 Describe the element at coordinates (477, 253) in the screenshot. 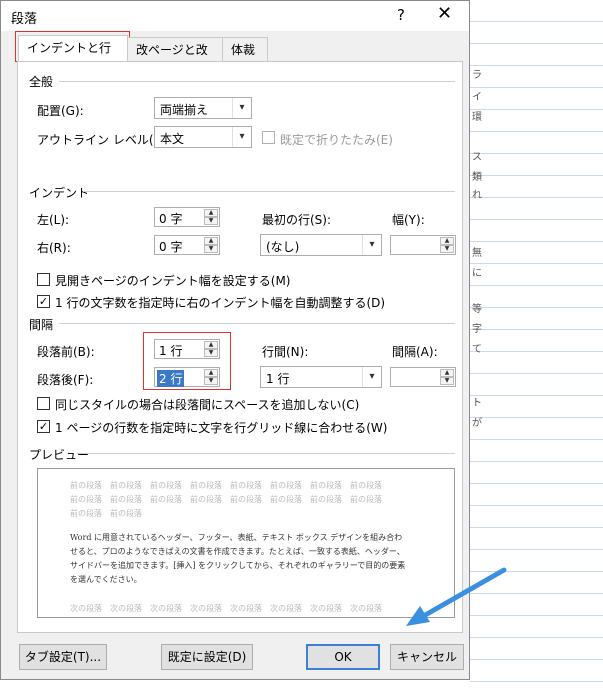

I see `background-glyph: 無` at that location.